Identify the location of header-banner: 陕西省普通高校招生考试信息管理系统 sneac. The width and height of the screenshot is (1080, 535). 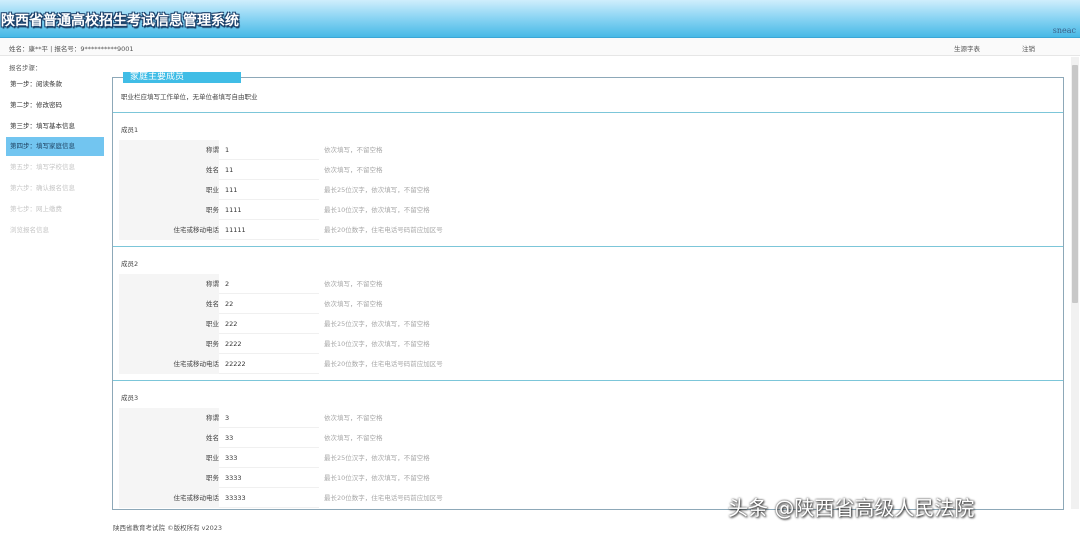
(540, 19).